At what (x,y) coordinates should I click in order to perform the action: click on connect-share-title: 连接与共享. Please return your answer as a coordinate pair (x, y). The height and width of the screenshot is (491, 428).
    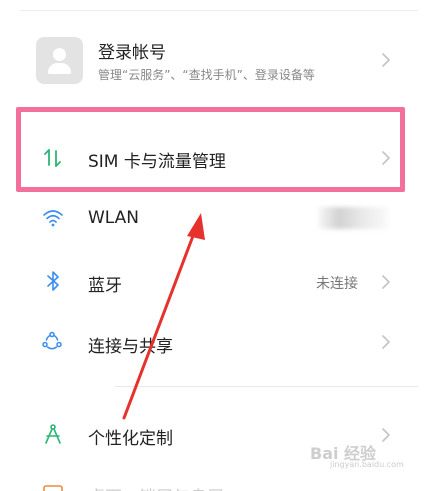
    Looking at the image, I should click on (130, 347).